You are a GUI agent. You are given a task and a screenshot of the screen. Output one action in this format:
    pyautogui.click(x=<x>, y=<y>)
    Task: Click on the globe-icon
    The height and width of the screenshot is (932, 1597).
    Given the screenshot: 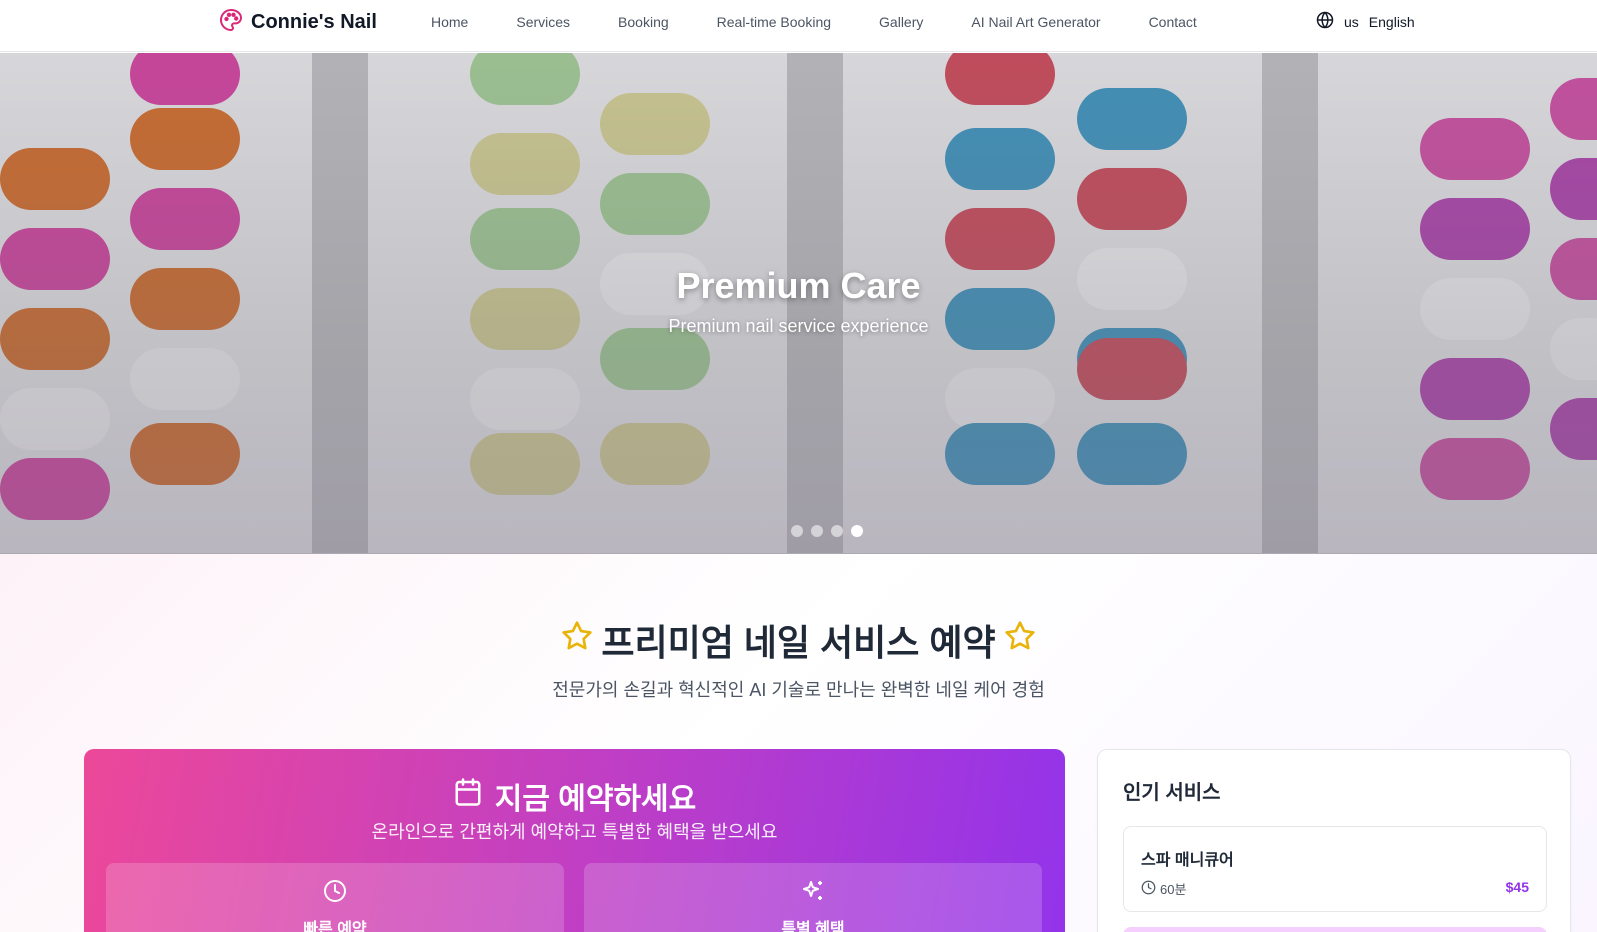 What is the action you would take?
    pyautogui.click(x=1325, y=21)
    